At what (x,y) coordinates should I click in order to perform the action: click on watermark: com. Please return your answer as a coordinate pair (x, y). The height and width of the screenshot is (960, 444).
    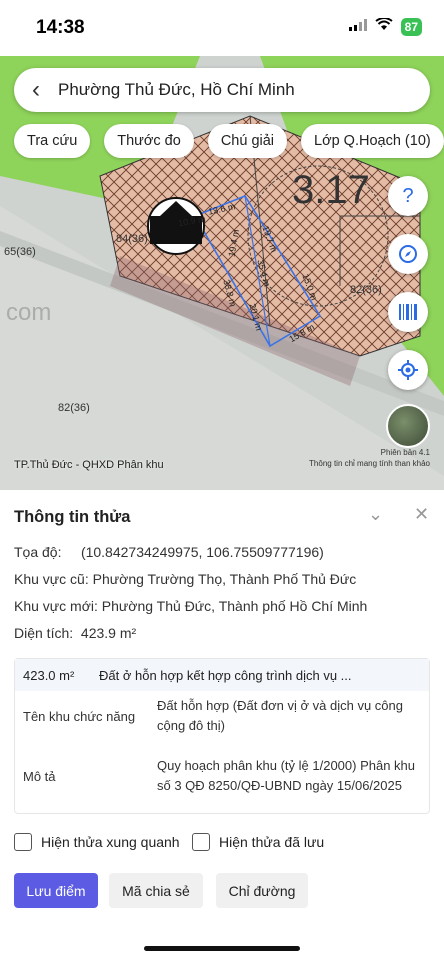
    Looking at the image, I should click on (29, 312).